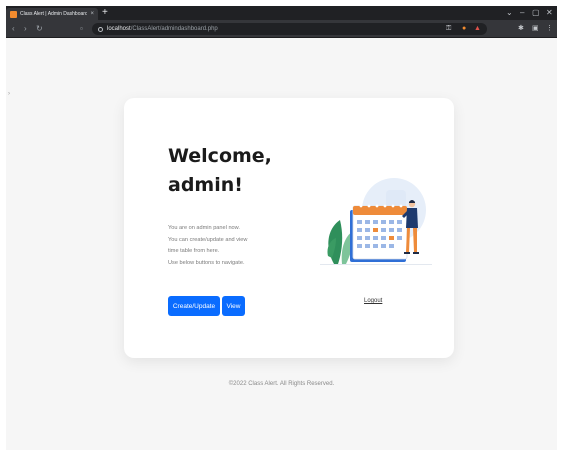  Describe the element at coordinates (81, 29) in the screenshot. I see `bookmark-icon: ▫` at that location.